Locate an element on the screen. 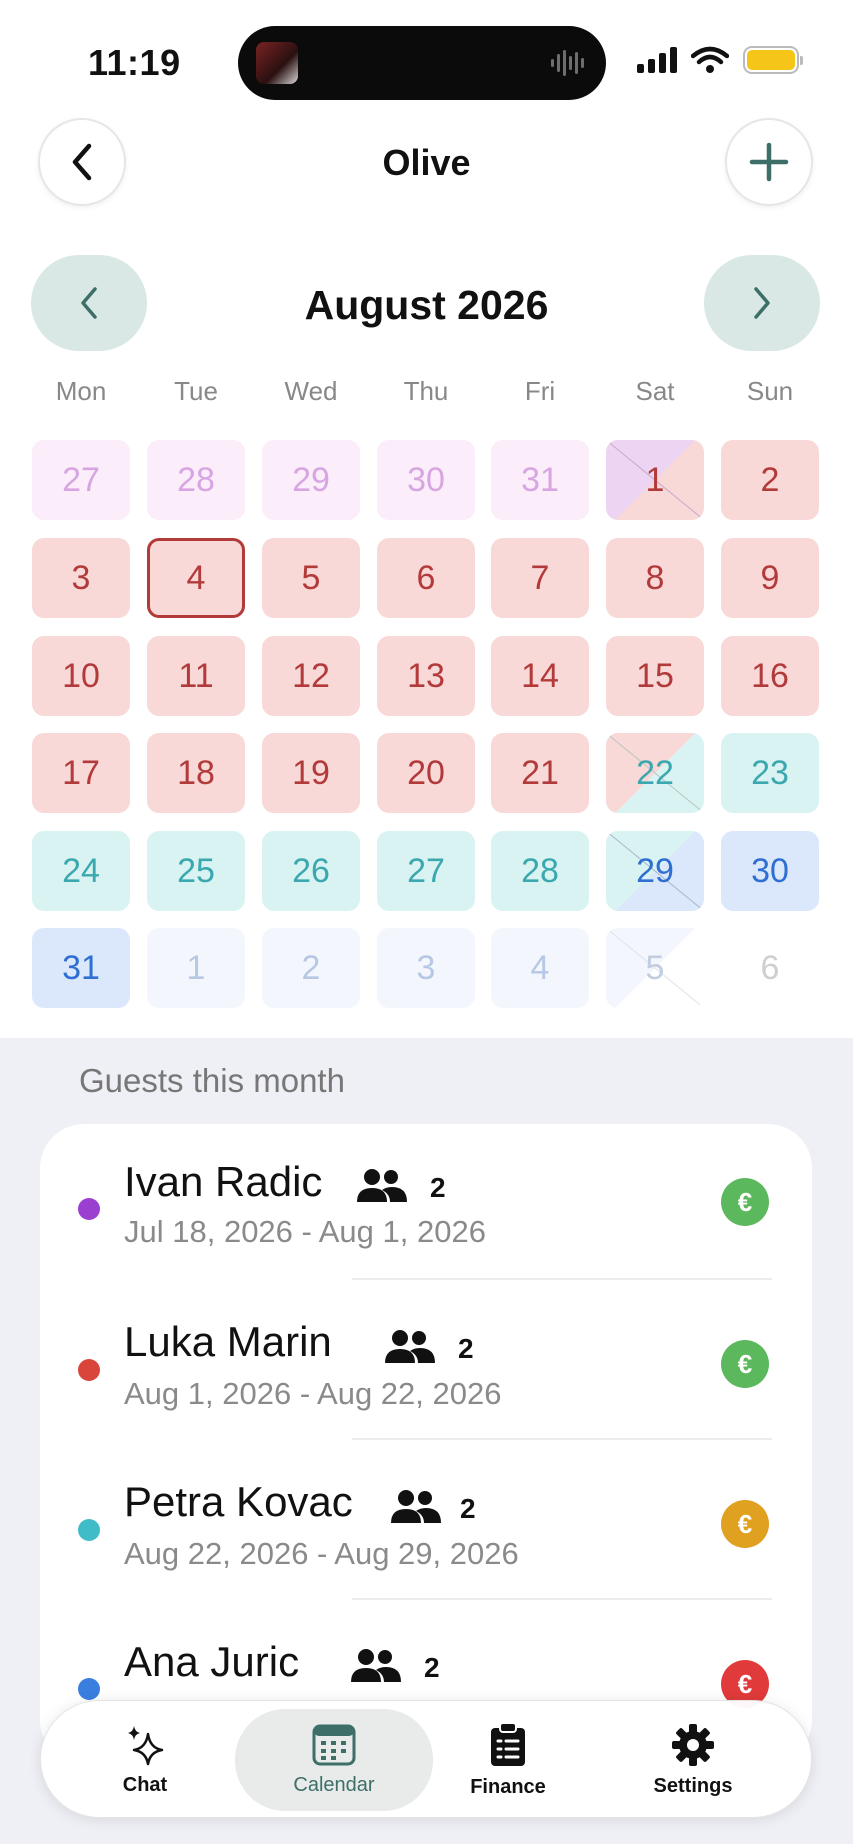 The width and height of the screenshot is (853, 1844). calendar-day: 10 is located at coordinates (81, 676).